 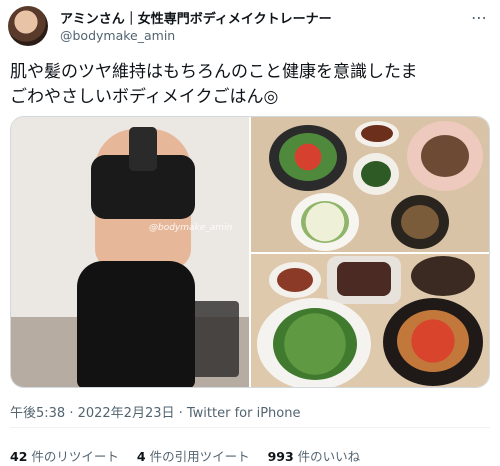 I want to click on author-handle: @bodymake_amin, so click(x=117, y=35).